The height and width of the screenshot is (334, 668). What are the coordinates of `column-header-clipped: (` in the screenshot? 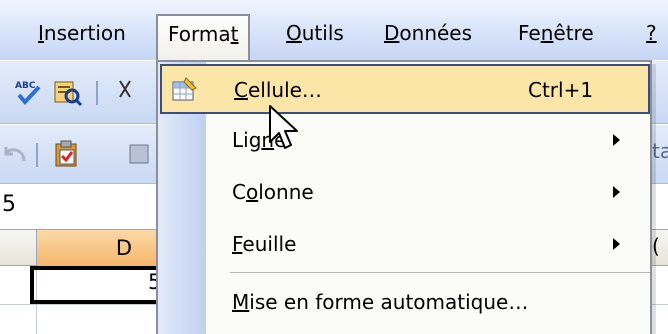 It's located at (656, 246).